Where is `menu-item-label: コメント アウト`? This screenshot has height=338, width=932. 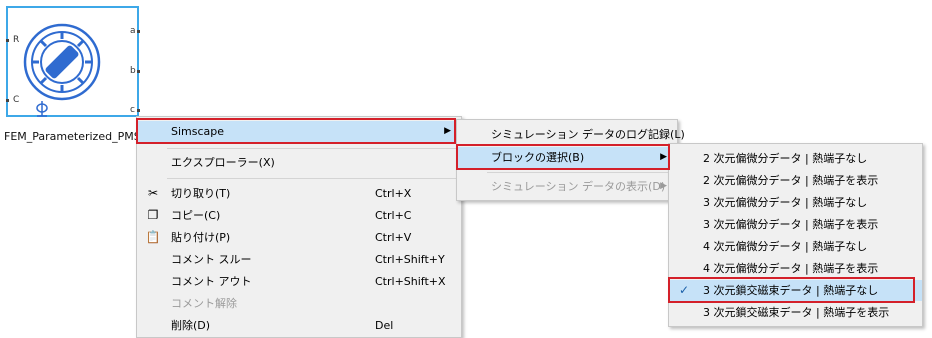
menu-item-label: コメント アウト is located at coordinates (211, 281).